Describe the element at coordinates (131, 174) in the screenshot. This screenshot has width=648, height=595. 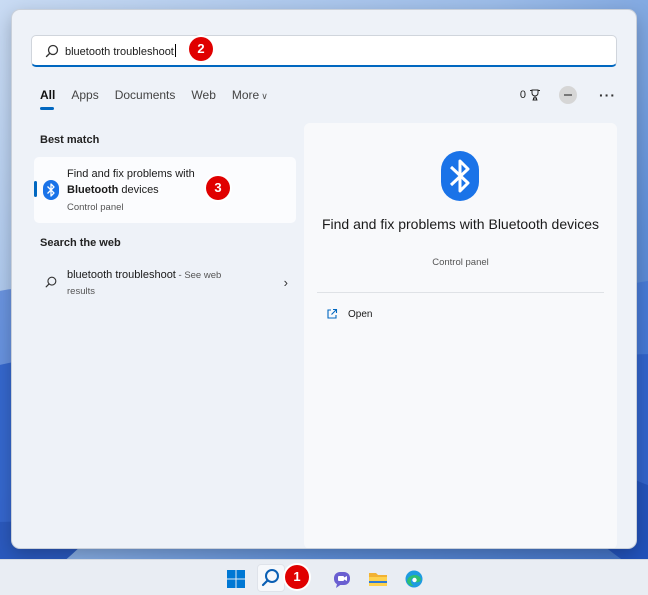
I see `best-match-title-line1: Find and fix problems with` at that location.